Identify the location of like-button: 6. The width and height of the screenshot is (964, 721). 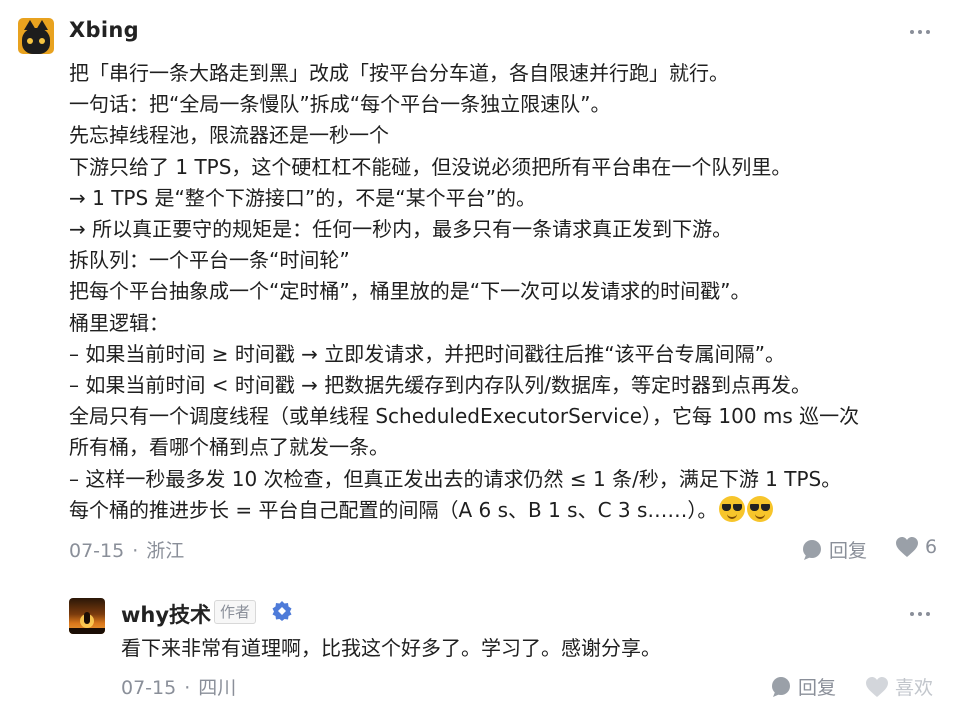
(916, 547).